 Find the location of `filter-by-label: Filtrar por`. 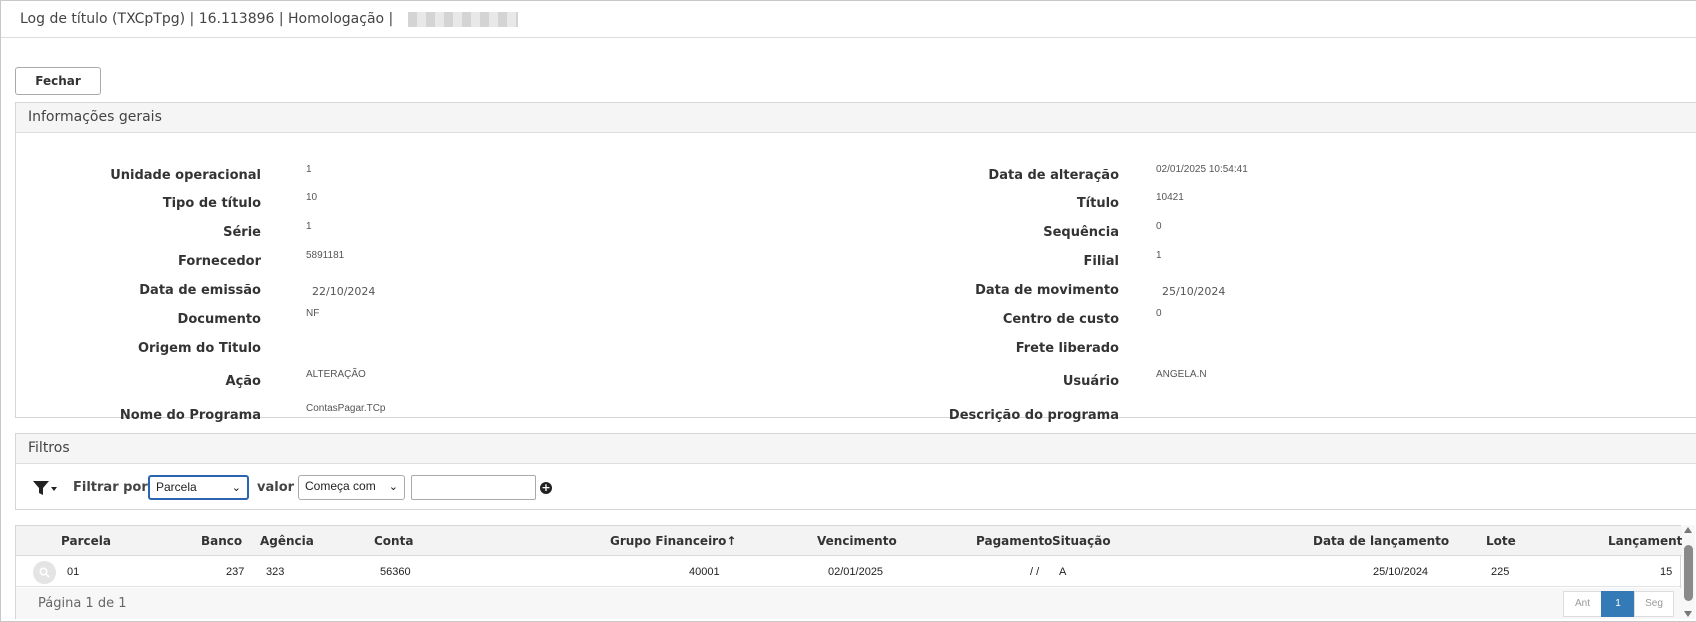

filter-by-label: Filtrar por is located at coordinates (110, 487).